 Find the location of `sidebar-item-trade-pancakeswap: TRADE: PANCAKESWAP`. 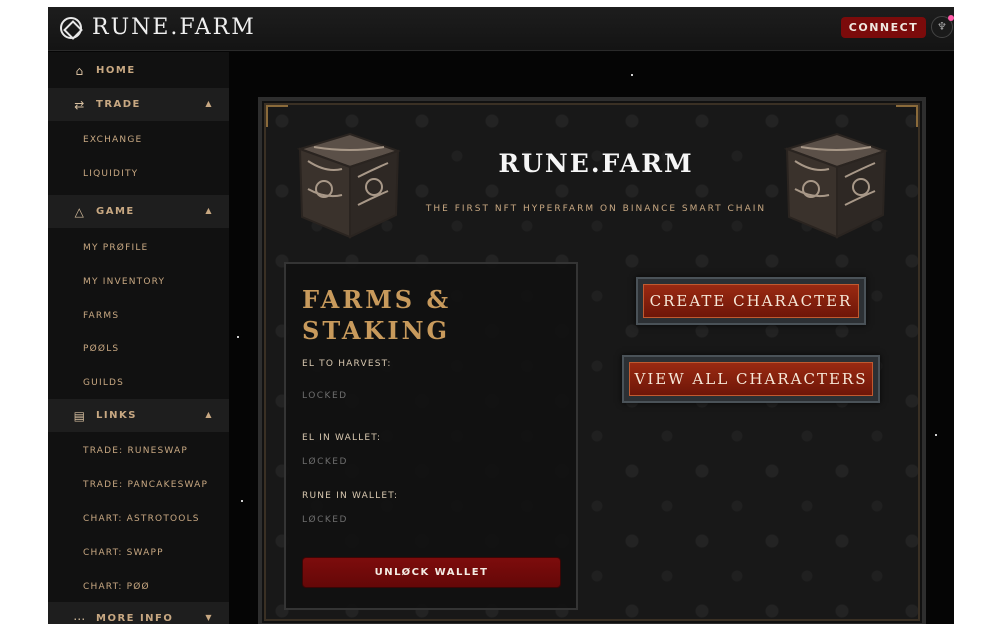

sidebar-item-trade-pancakeswap: TRADE: PANCAKESWAP is located at coordinates (138, 484).